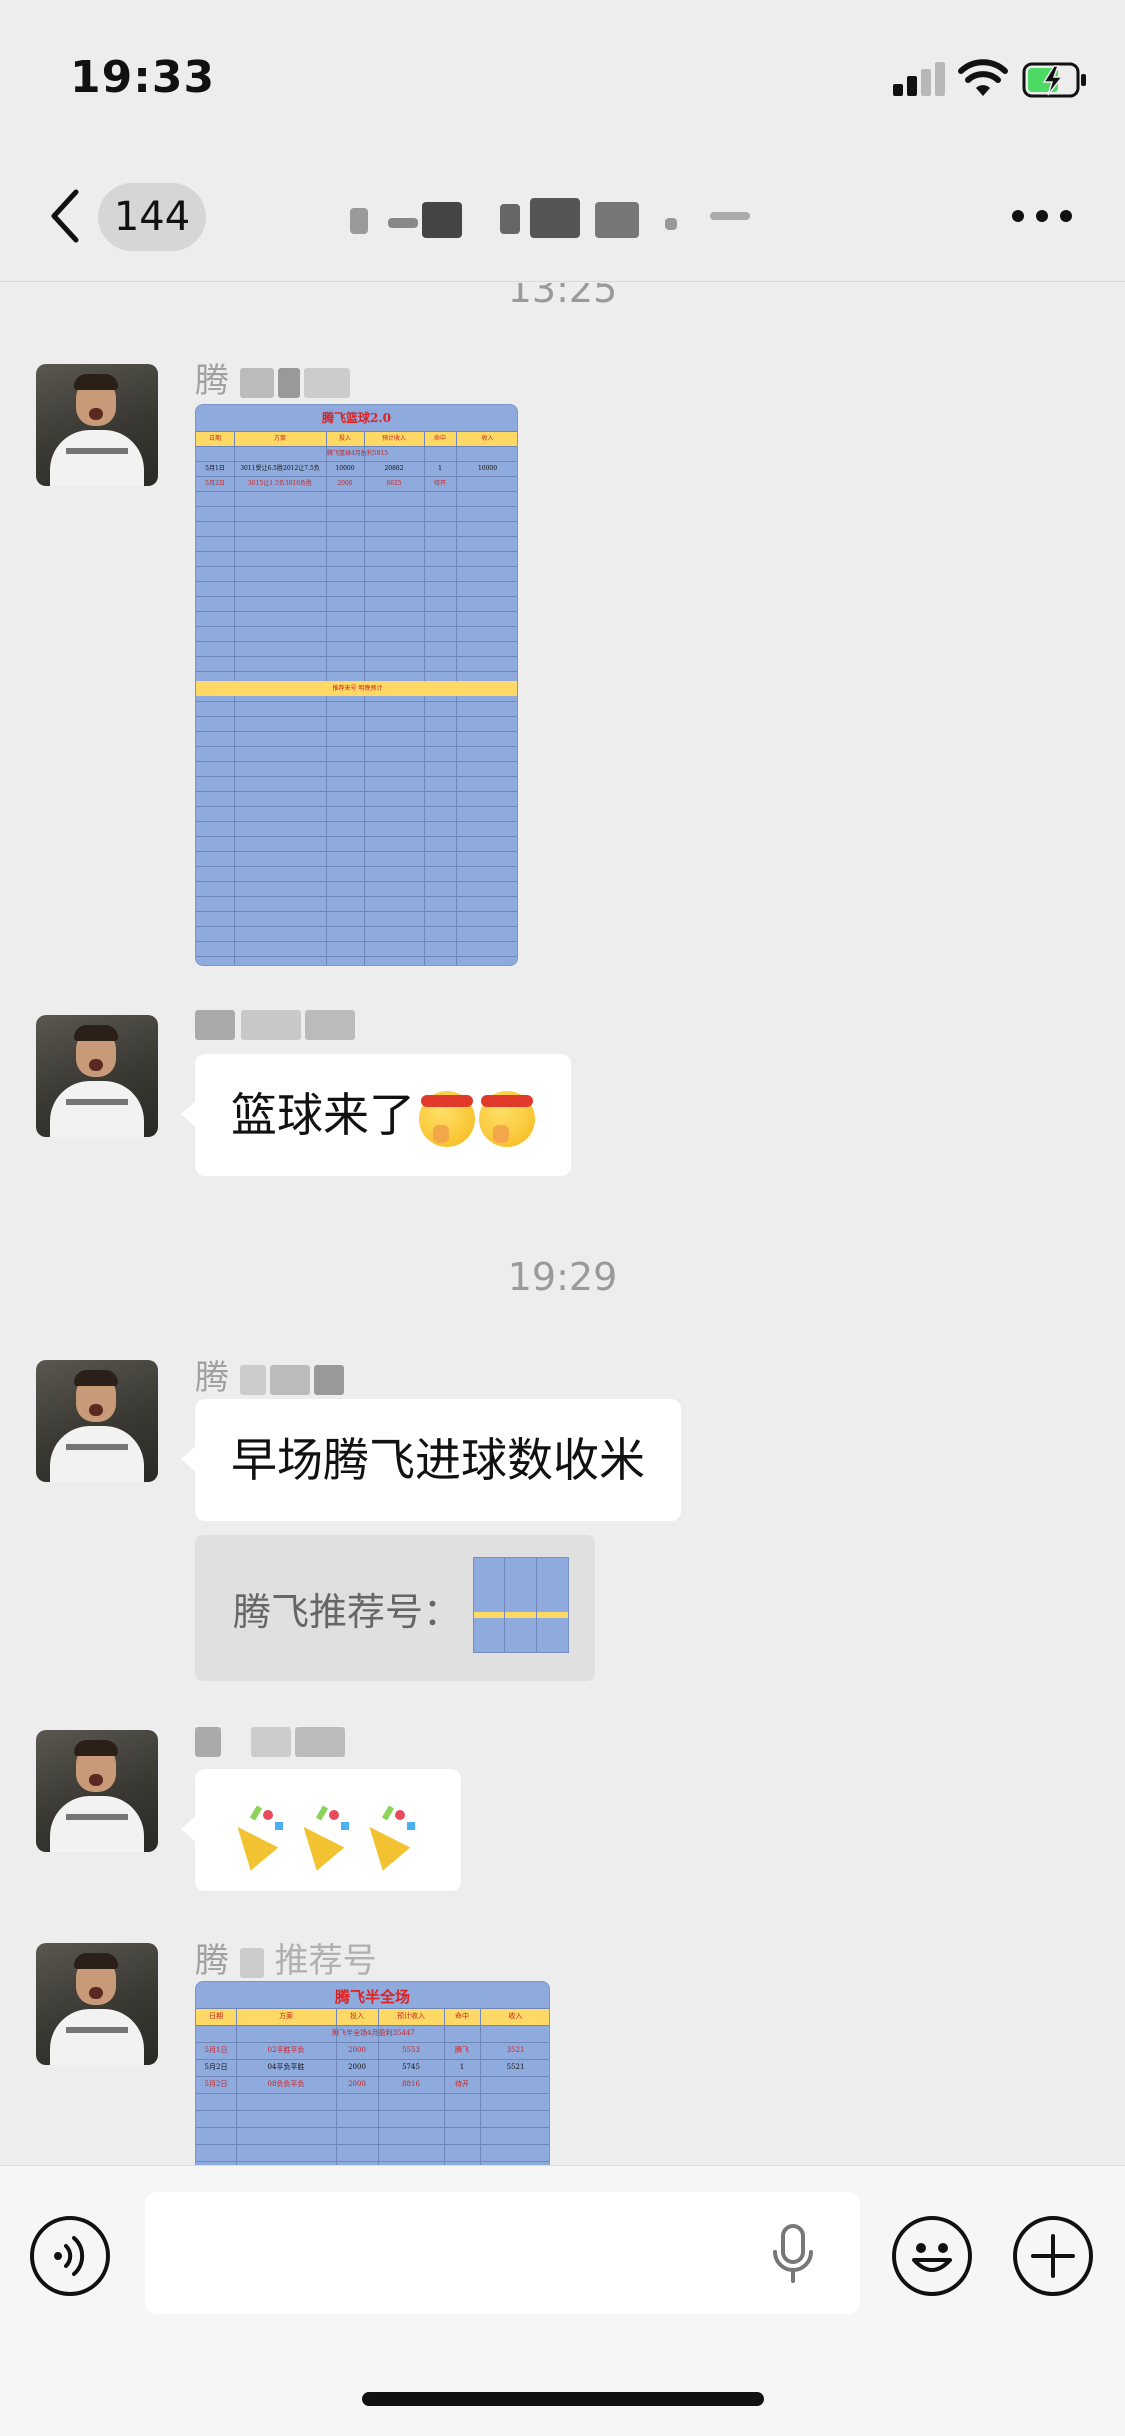 The height and width of the screenshot is (2436, 1125). What do you see at coordinates (143, 77) in the screenshot?
I see `status-time: 19:33` at bounding box center [143, 77].